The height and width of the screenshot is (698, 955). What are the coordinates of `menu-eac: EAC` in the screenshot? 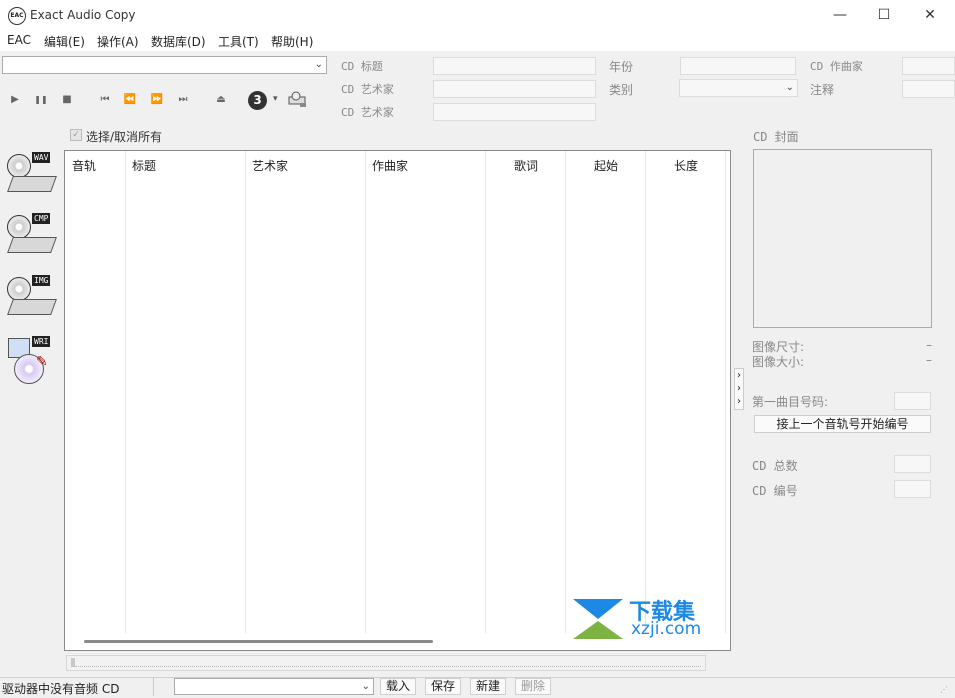 It's located at (19, 40).